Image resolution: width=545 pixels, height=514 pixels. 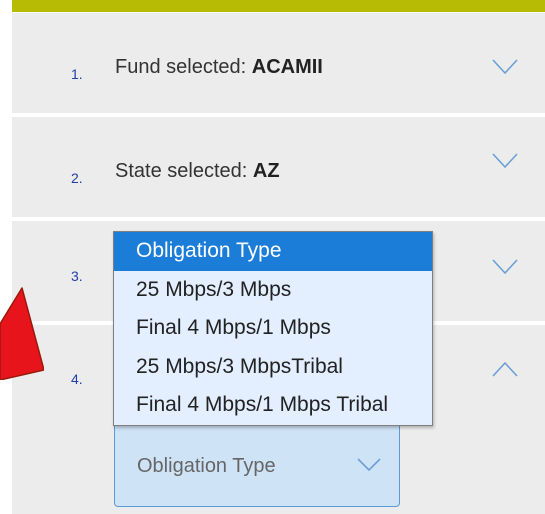 I want to click on step-number: 2., so click(x=77, y=178).